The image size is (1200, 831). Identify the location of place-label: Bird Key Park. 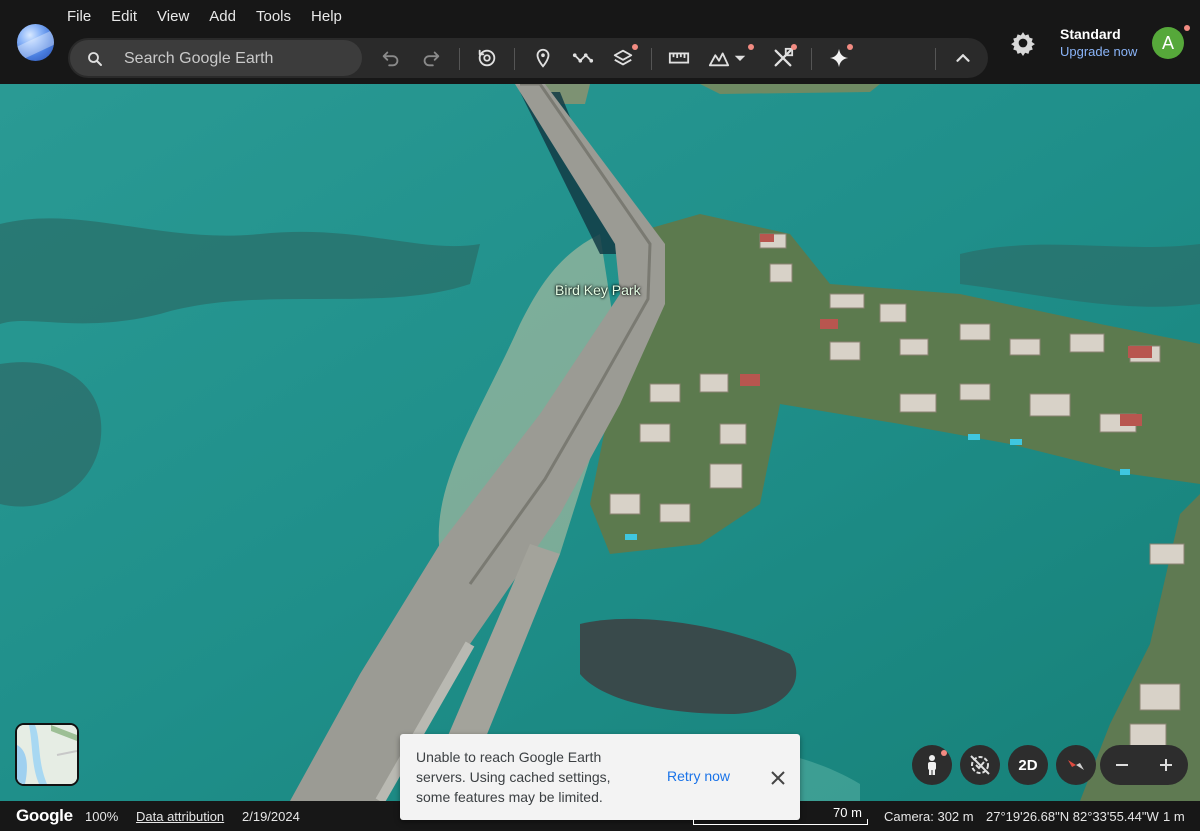
(598, 290).